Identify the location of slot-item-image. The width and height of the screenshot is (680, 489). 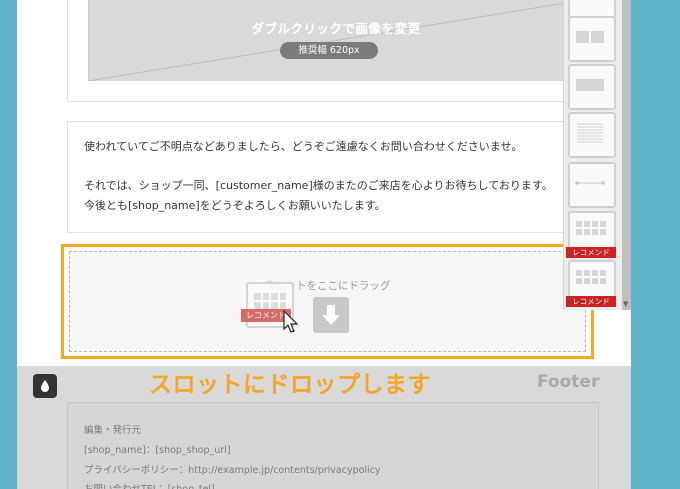
(592, 87).